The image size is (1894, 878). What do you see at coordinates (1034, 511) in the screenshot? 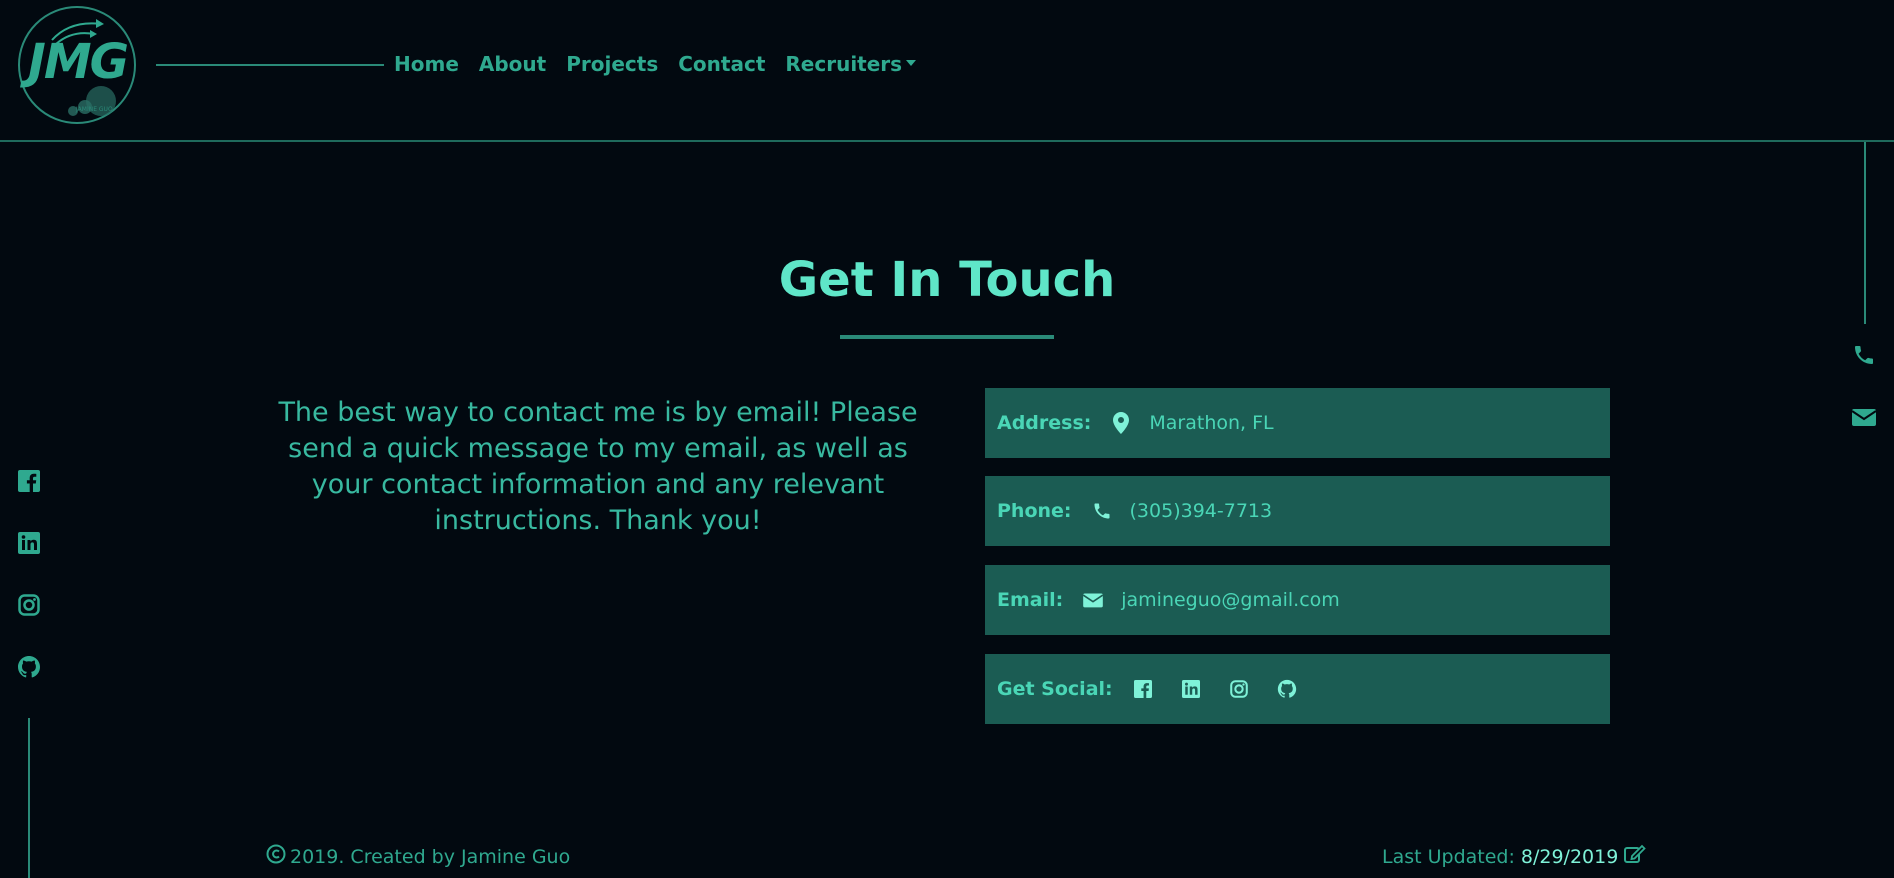
I see `phone-label: Phone:` at bounding box center [1034, 511].